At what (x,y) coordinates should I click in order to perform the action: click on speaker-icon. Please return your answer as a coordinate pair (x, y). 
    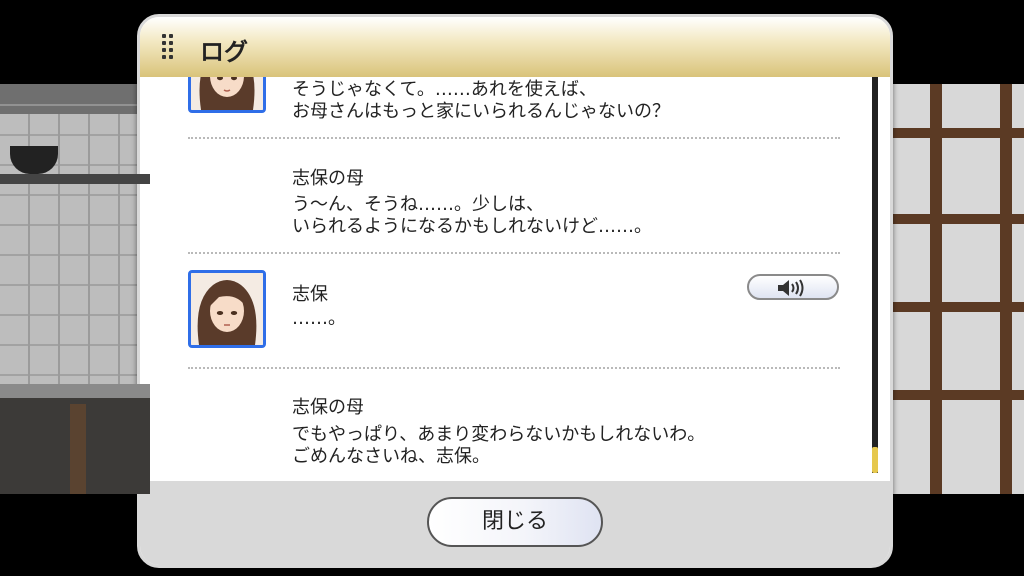
    Looking at the image, I should click on (791, 288).